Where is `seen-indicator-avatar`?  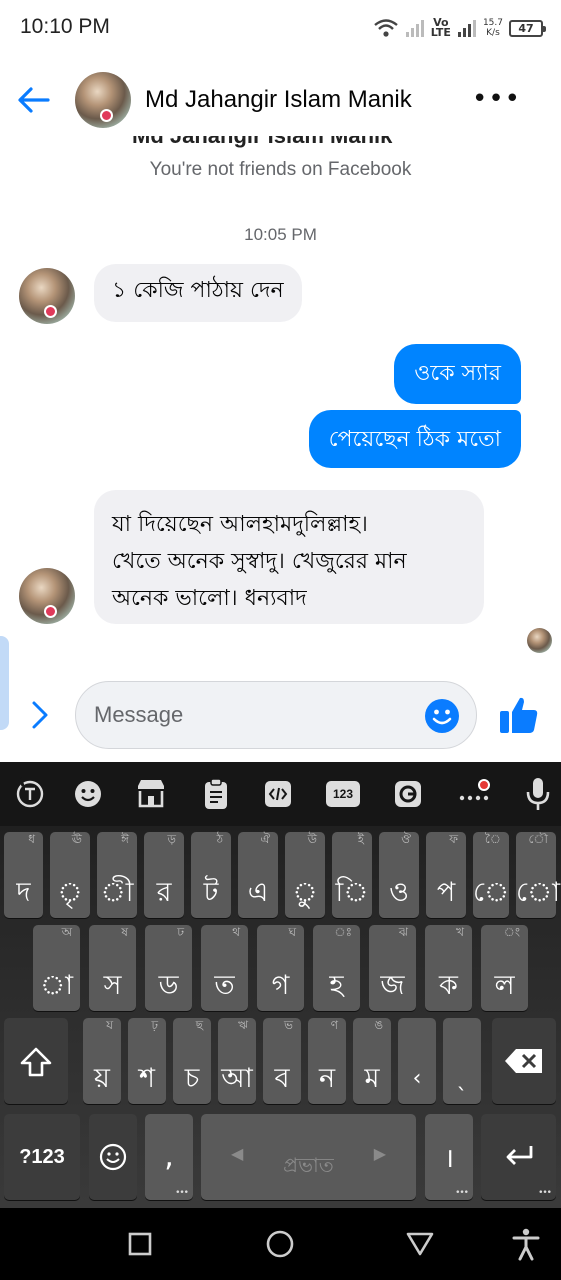
seen-indicator-avatar is located at coordinates (539, 640).